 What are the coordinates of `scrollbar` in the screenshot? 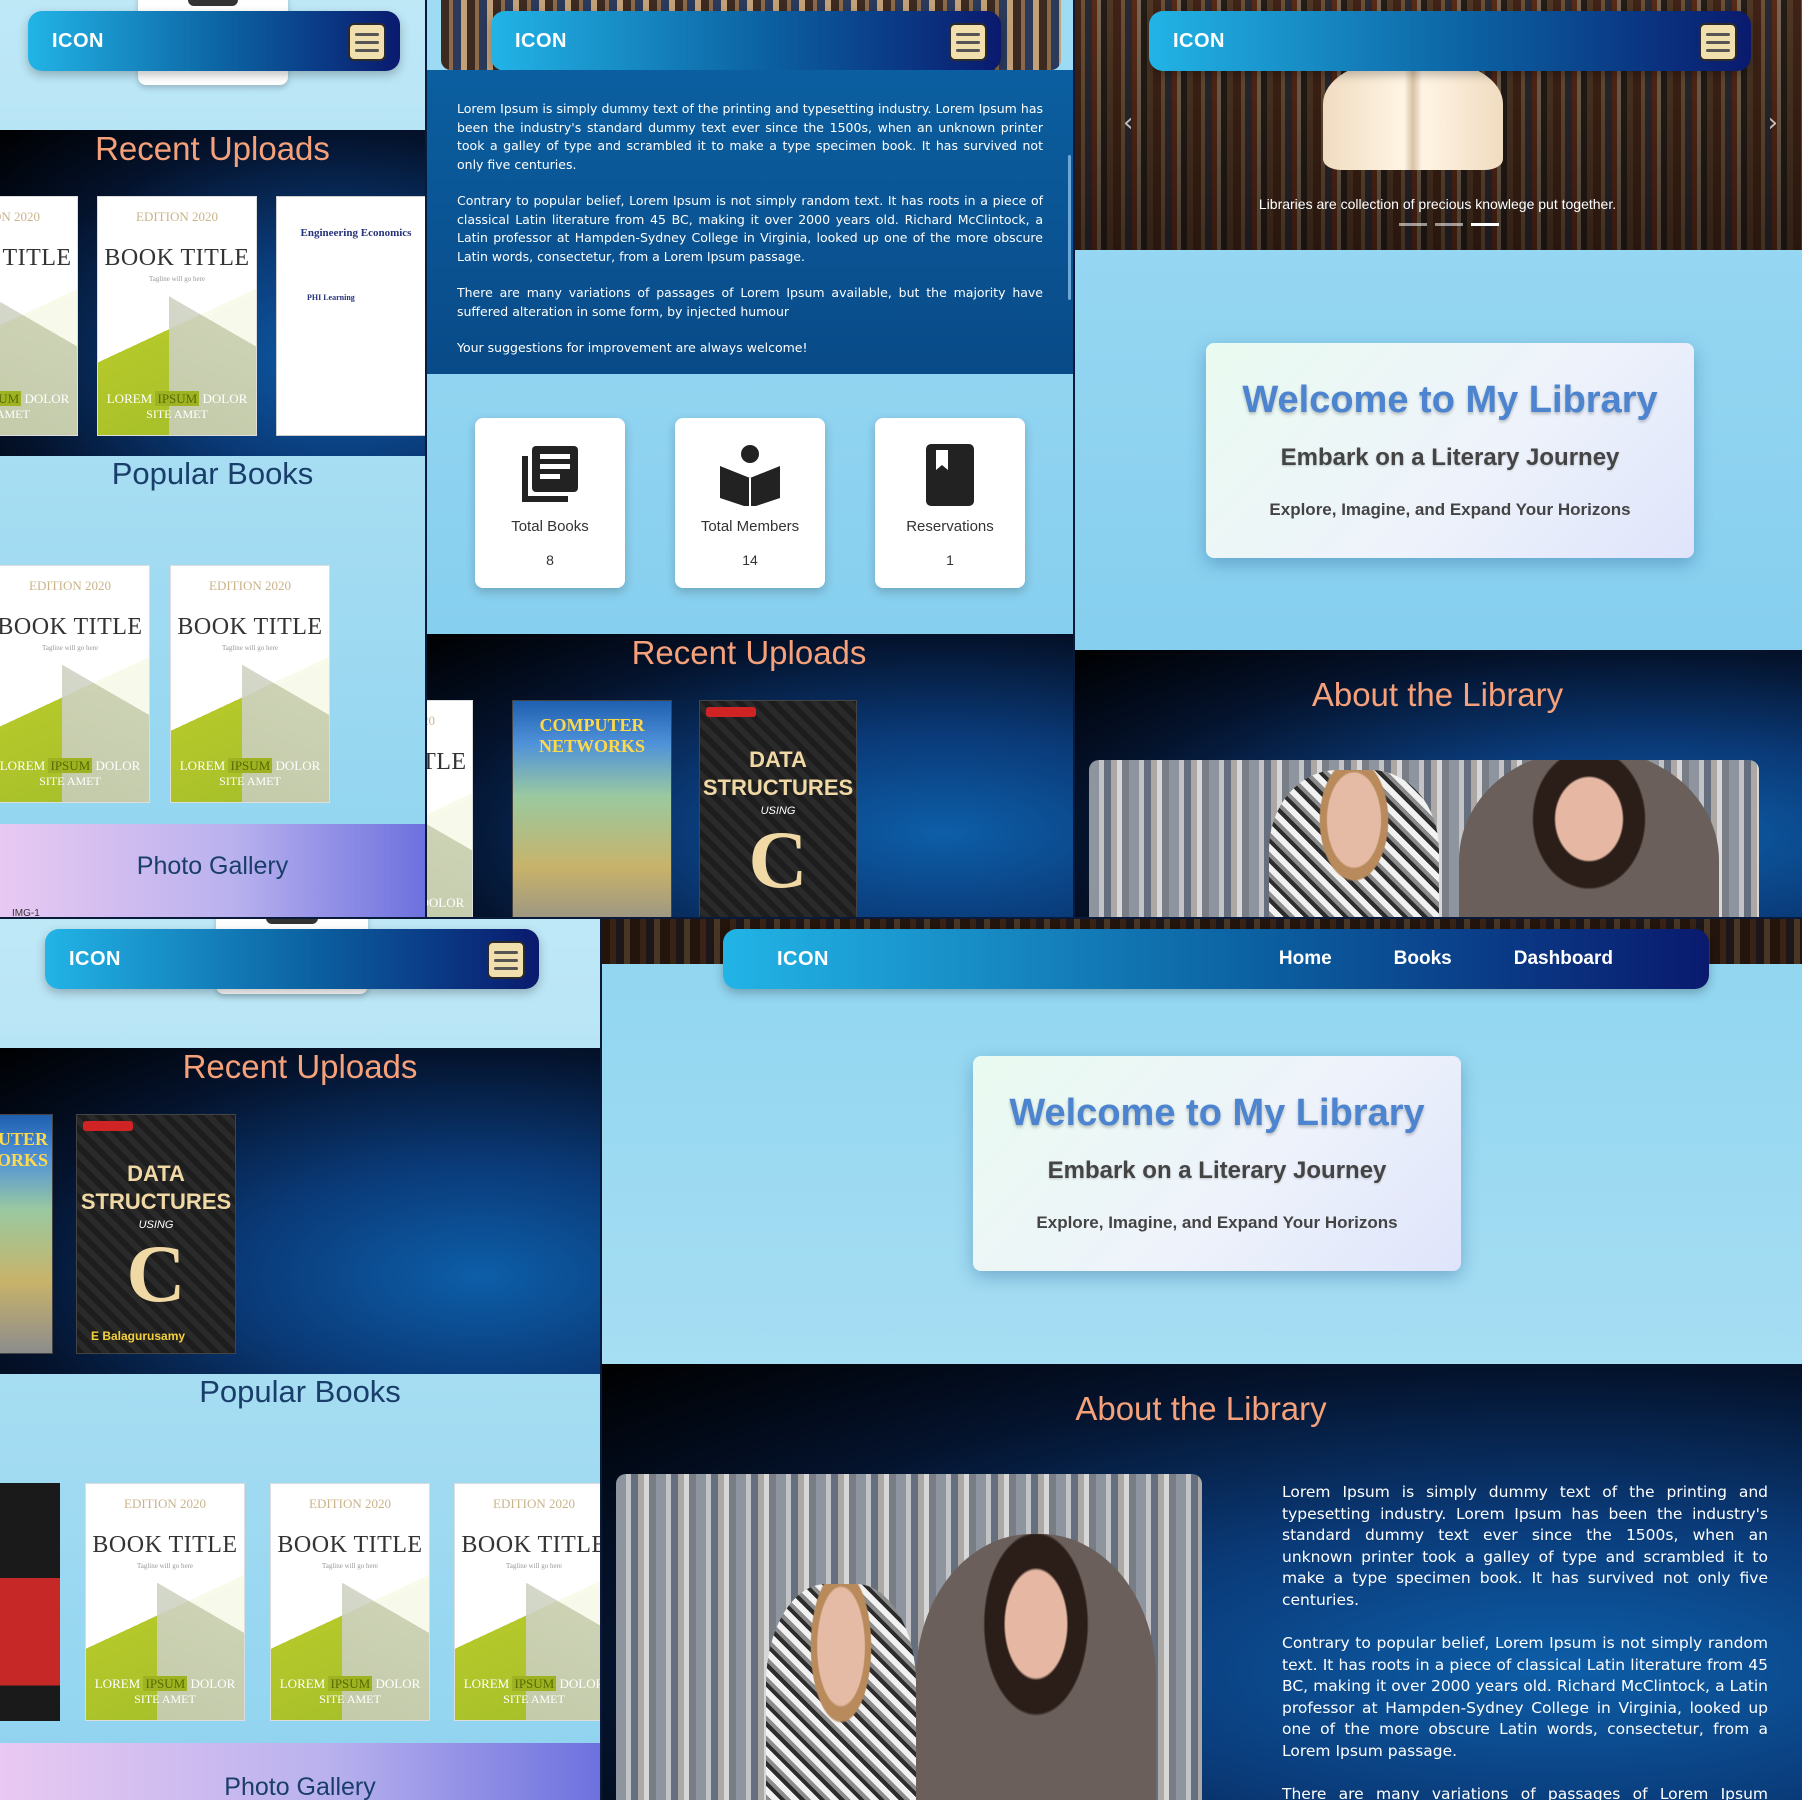 It's located at (1069, 227).